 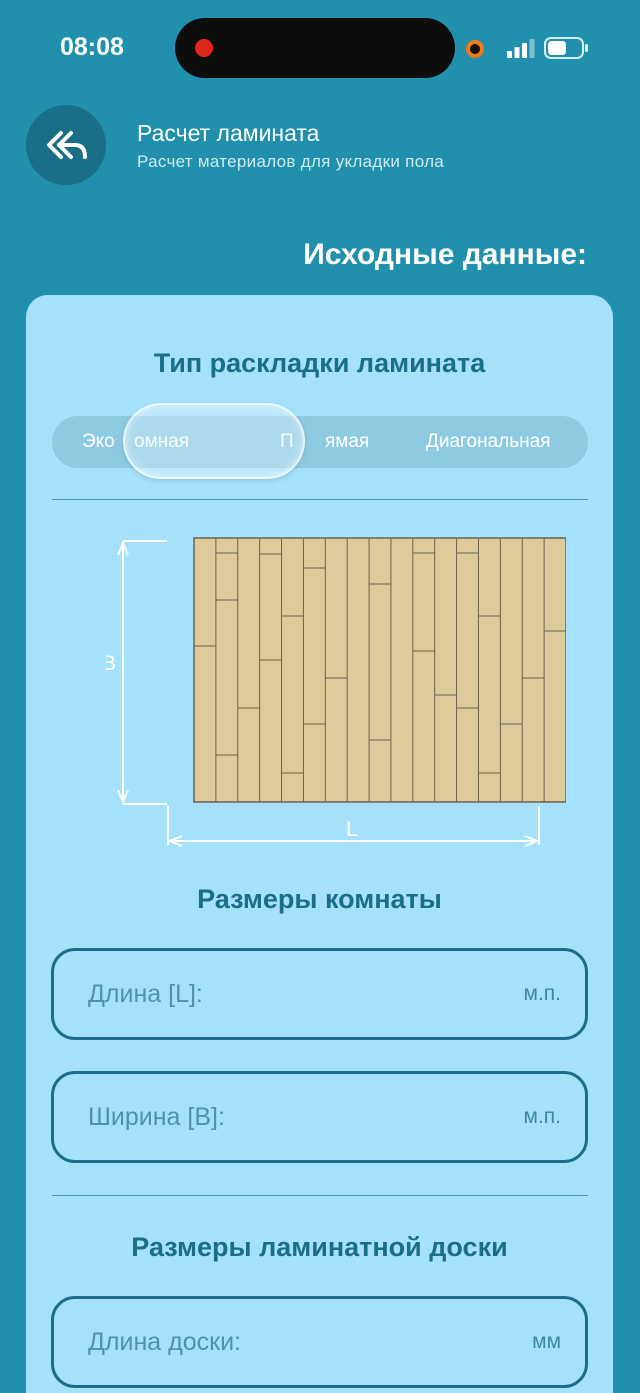 I want to click on segment-straight-label-end: ямая, so click(x=347, y=441).